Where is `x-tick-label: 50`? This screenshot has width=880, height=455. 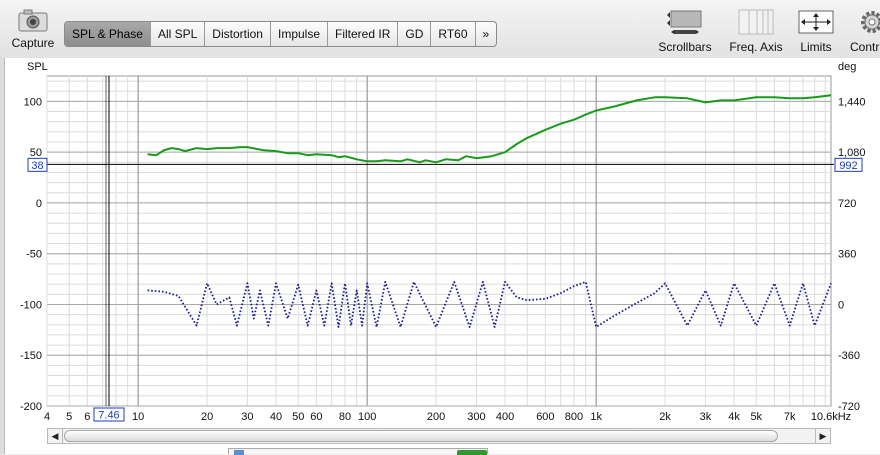 x-tick-label: 50 is located at coordinates (298, 417).